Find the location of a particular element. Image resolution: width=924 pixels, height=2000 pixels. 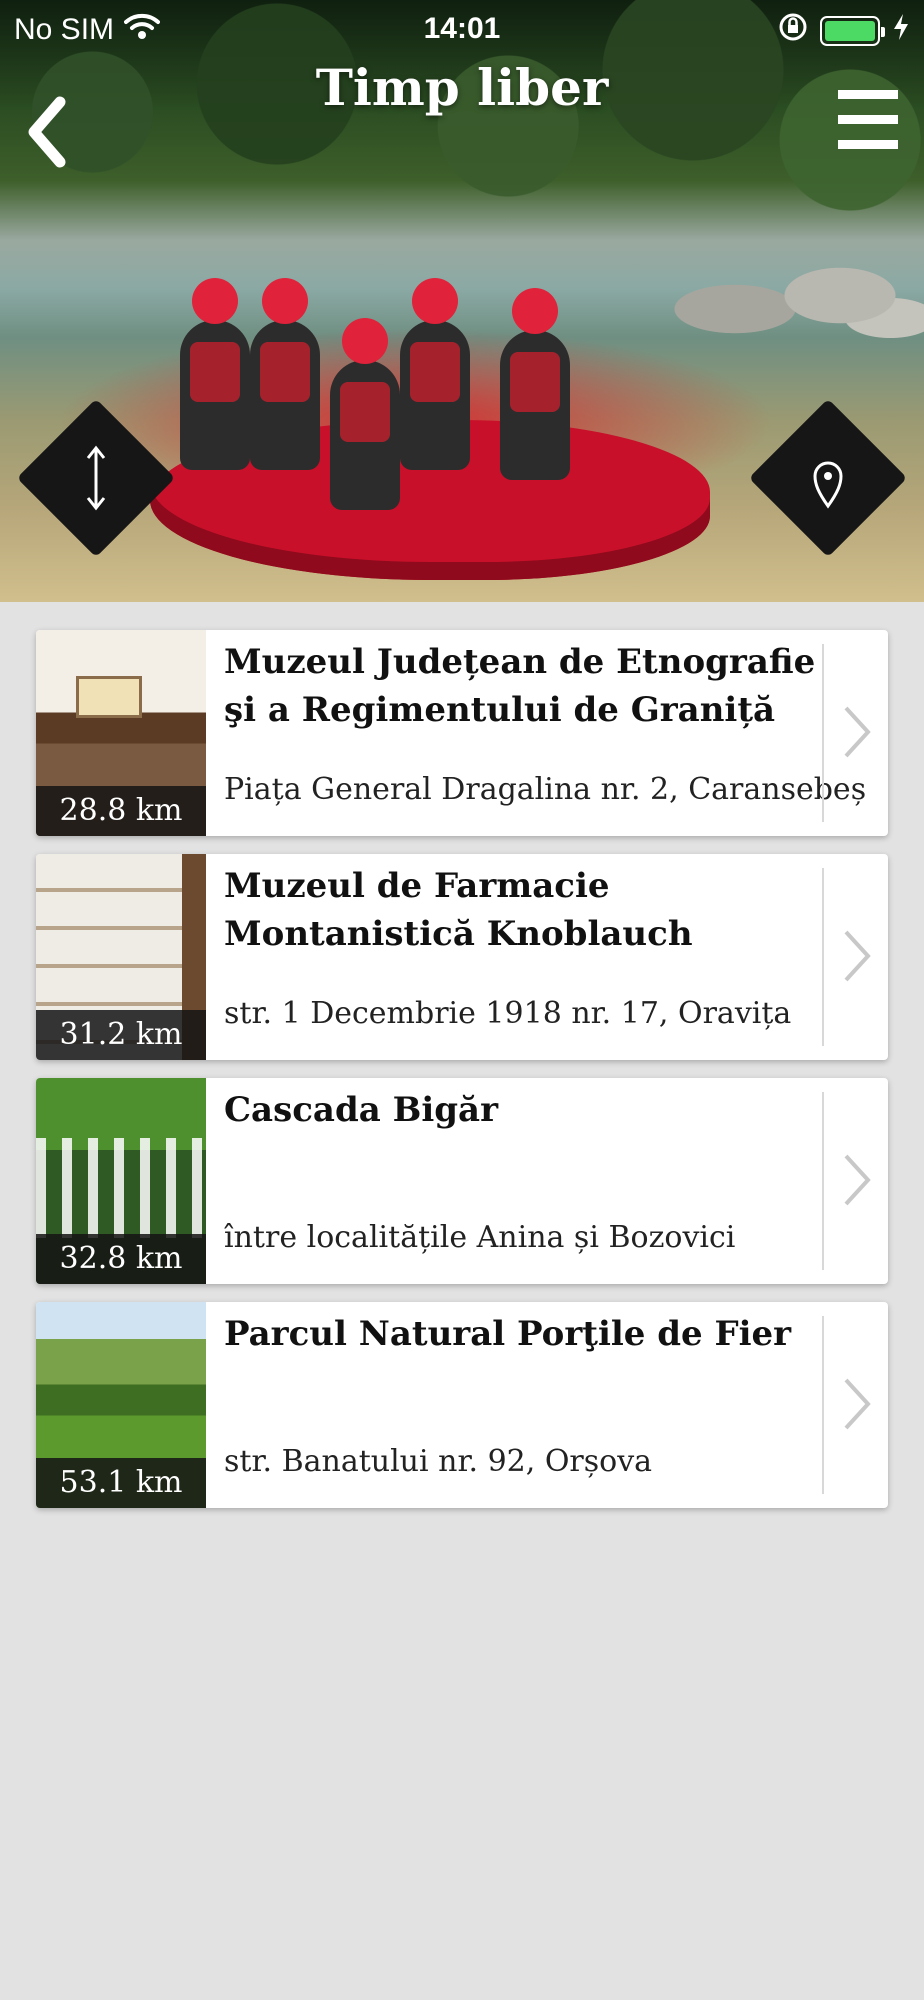

item-thumbnail: 53.1 km is located at coordinates (121, 1405).